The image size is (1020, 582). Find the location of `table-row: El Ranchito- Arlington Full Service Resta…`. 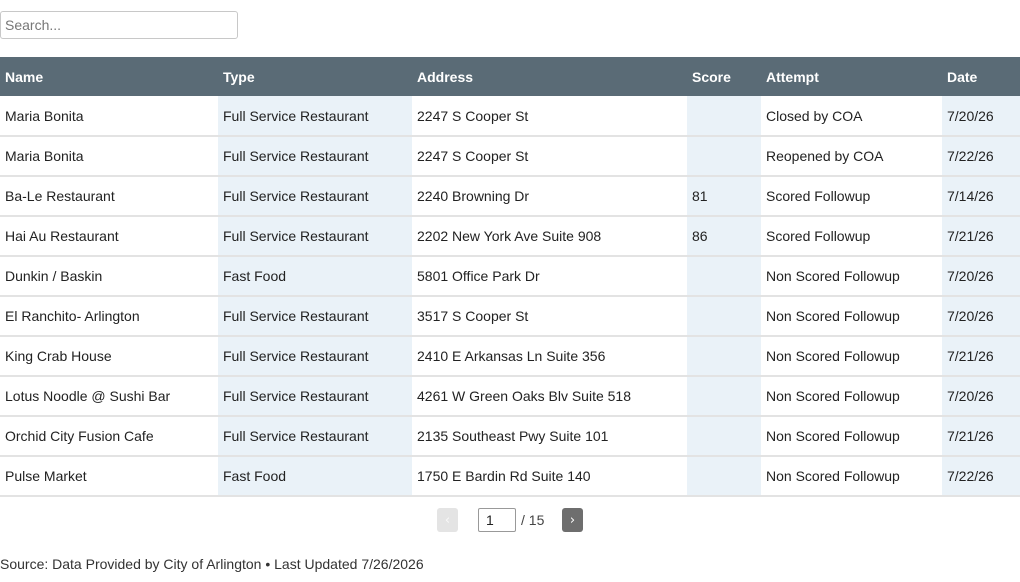

table-row: El Ranchito- Arlington Full Service Resta… is located at coordinates (510, 316).